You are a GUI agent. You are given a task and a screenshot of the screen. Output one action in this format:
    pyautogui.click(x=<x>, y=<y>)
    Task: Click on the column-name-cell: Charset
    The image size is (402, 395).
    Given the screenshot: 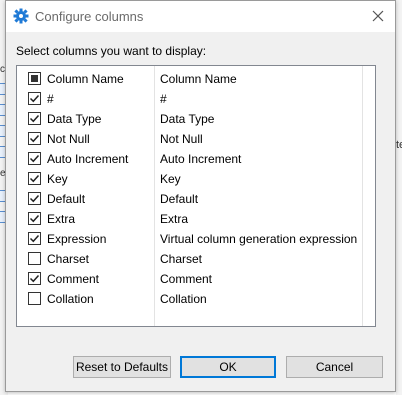 What is the action you would take?
    pyautogui.click(x=68, y=259)
    